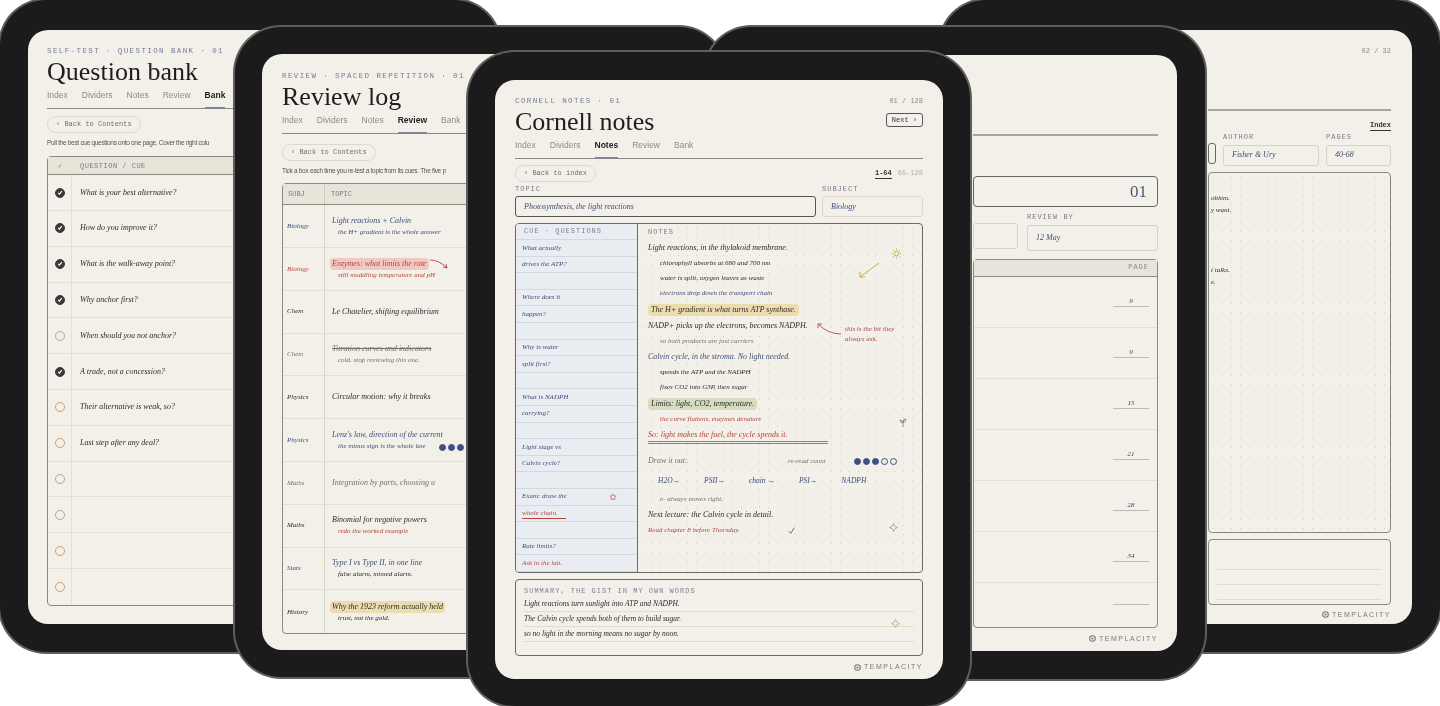 Image resolution: width=1440 pixels, height=706 pixels. Describe the element at coordinates (1271, 155) in the screenshot. I see `input-field: Fisher & Ury` at that location.